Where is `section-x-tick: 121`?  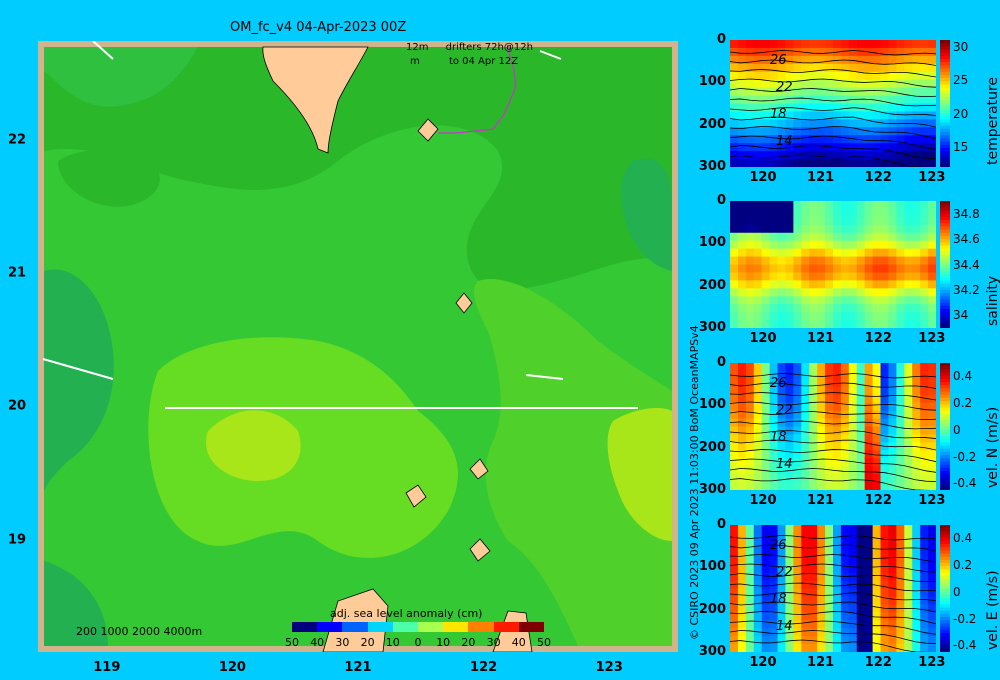 section-x-tick: 121 is located at coordinates (821, 338).